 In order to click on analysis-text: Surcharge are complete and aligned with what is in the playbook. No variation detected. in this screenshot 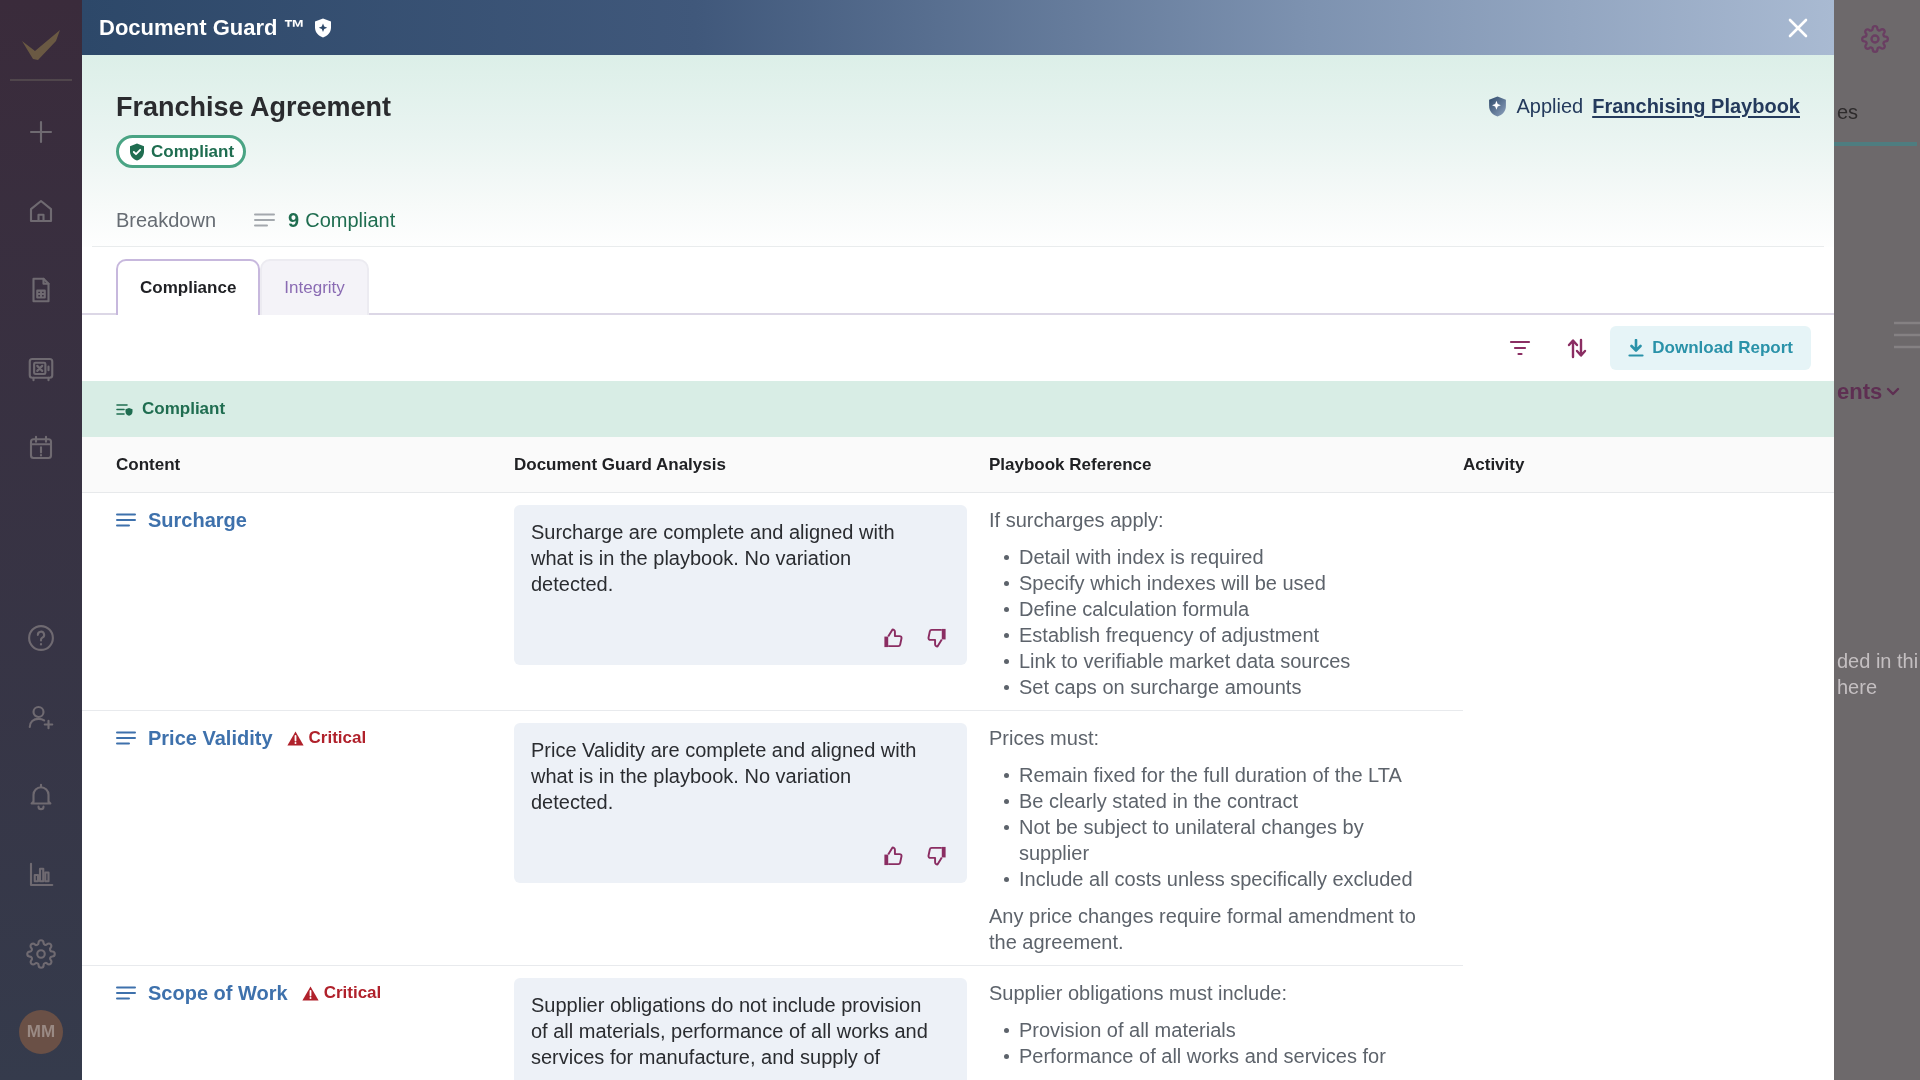, I will do `click(713, 558)`.